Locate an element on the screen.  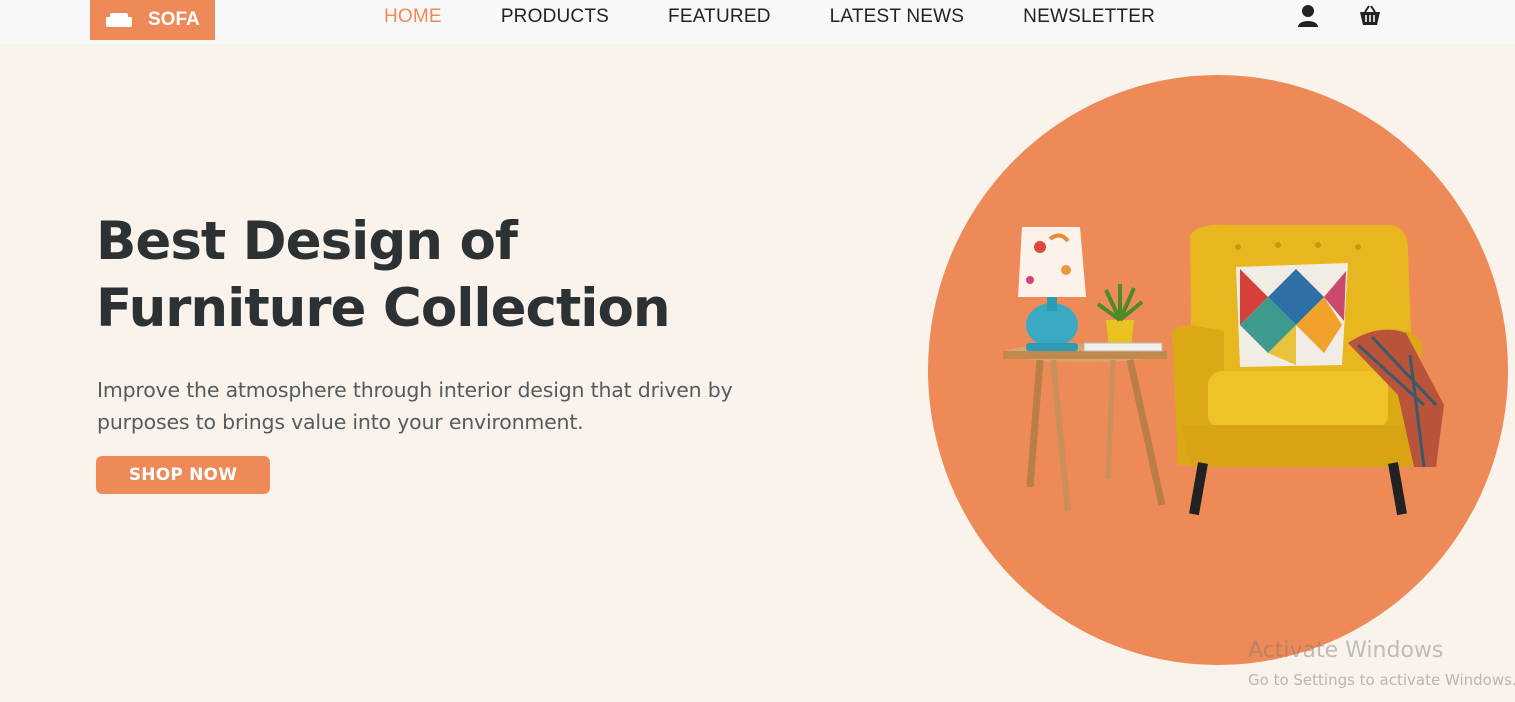
table-lamp is located at coordinates (1052, 289).